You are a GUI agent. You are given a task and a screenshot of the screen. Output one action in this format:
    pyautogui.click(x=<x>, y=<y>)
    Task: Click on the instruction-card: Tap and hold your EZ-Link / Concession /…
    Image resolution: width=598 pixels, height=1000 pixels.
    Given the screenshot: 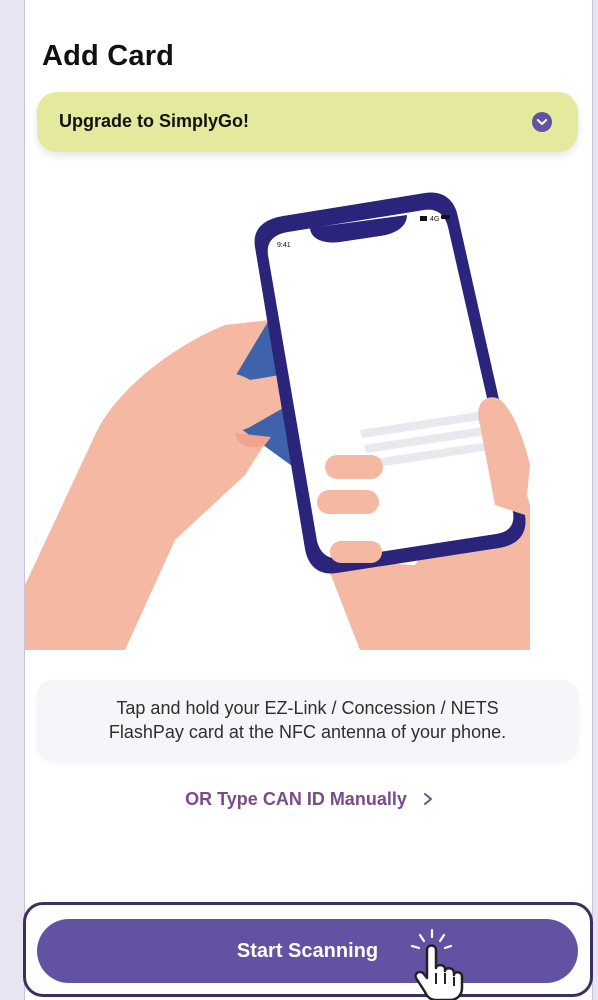 What is the action you would take?
    pyautogui.click(x=307, y=720)
    